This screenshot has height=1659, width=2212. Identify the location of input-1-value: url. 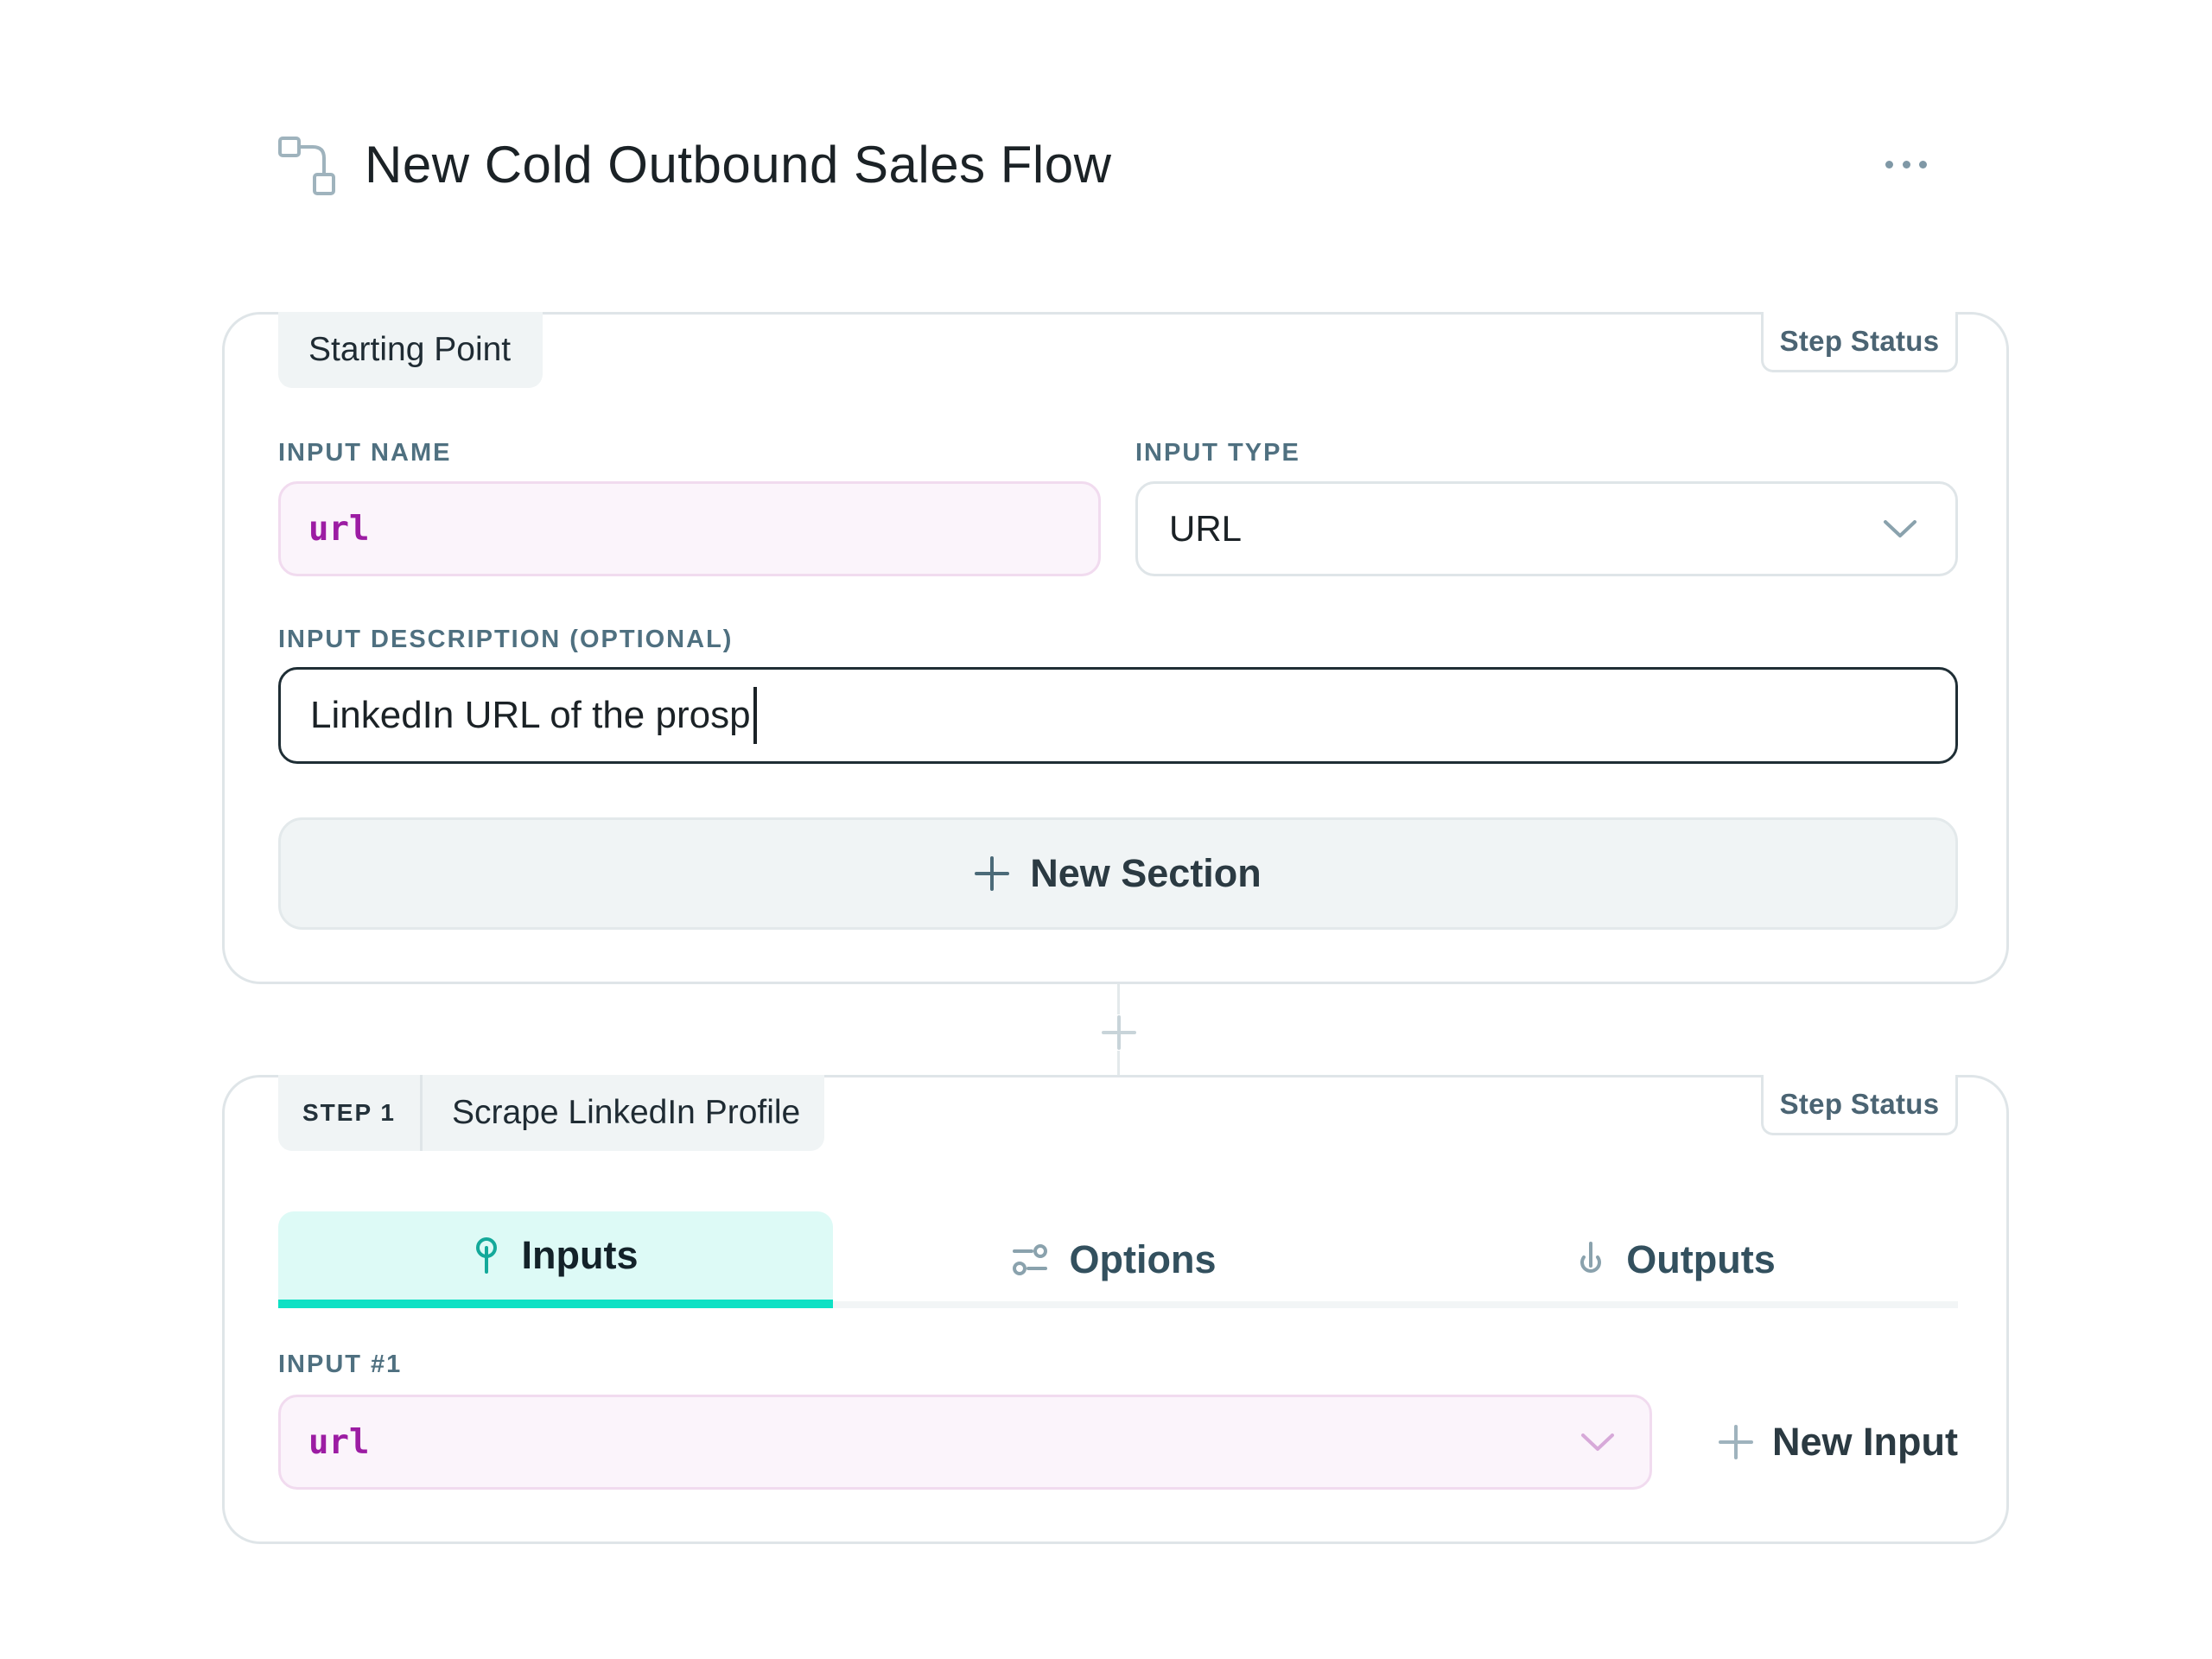
(339, 1442).